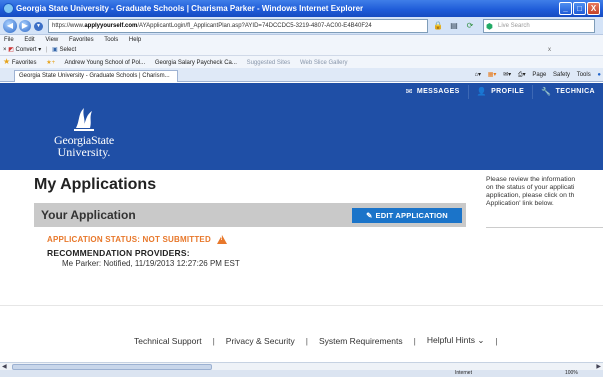 This screenshot has height=377, width=603. What do you see at coordinates (409, 91) in the screenshot?
I see `envelope-icon: ✉` at bounding box center [409, 91].